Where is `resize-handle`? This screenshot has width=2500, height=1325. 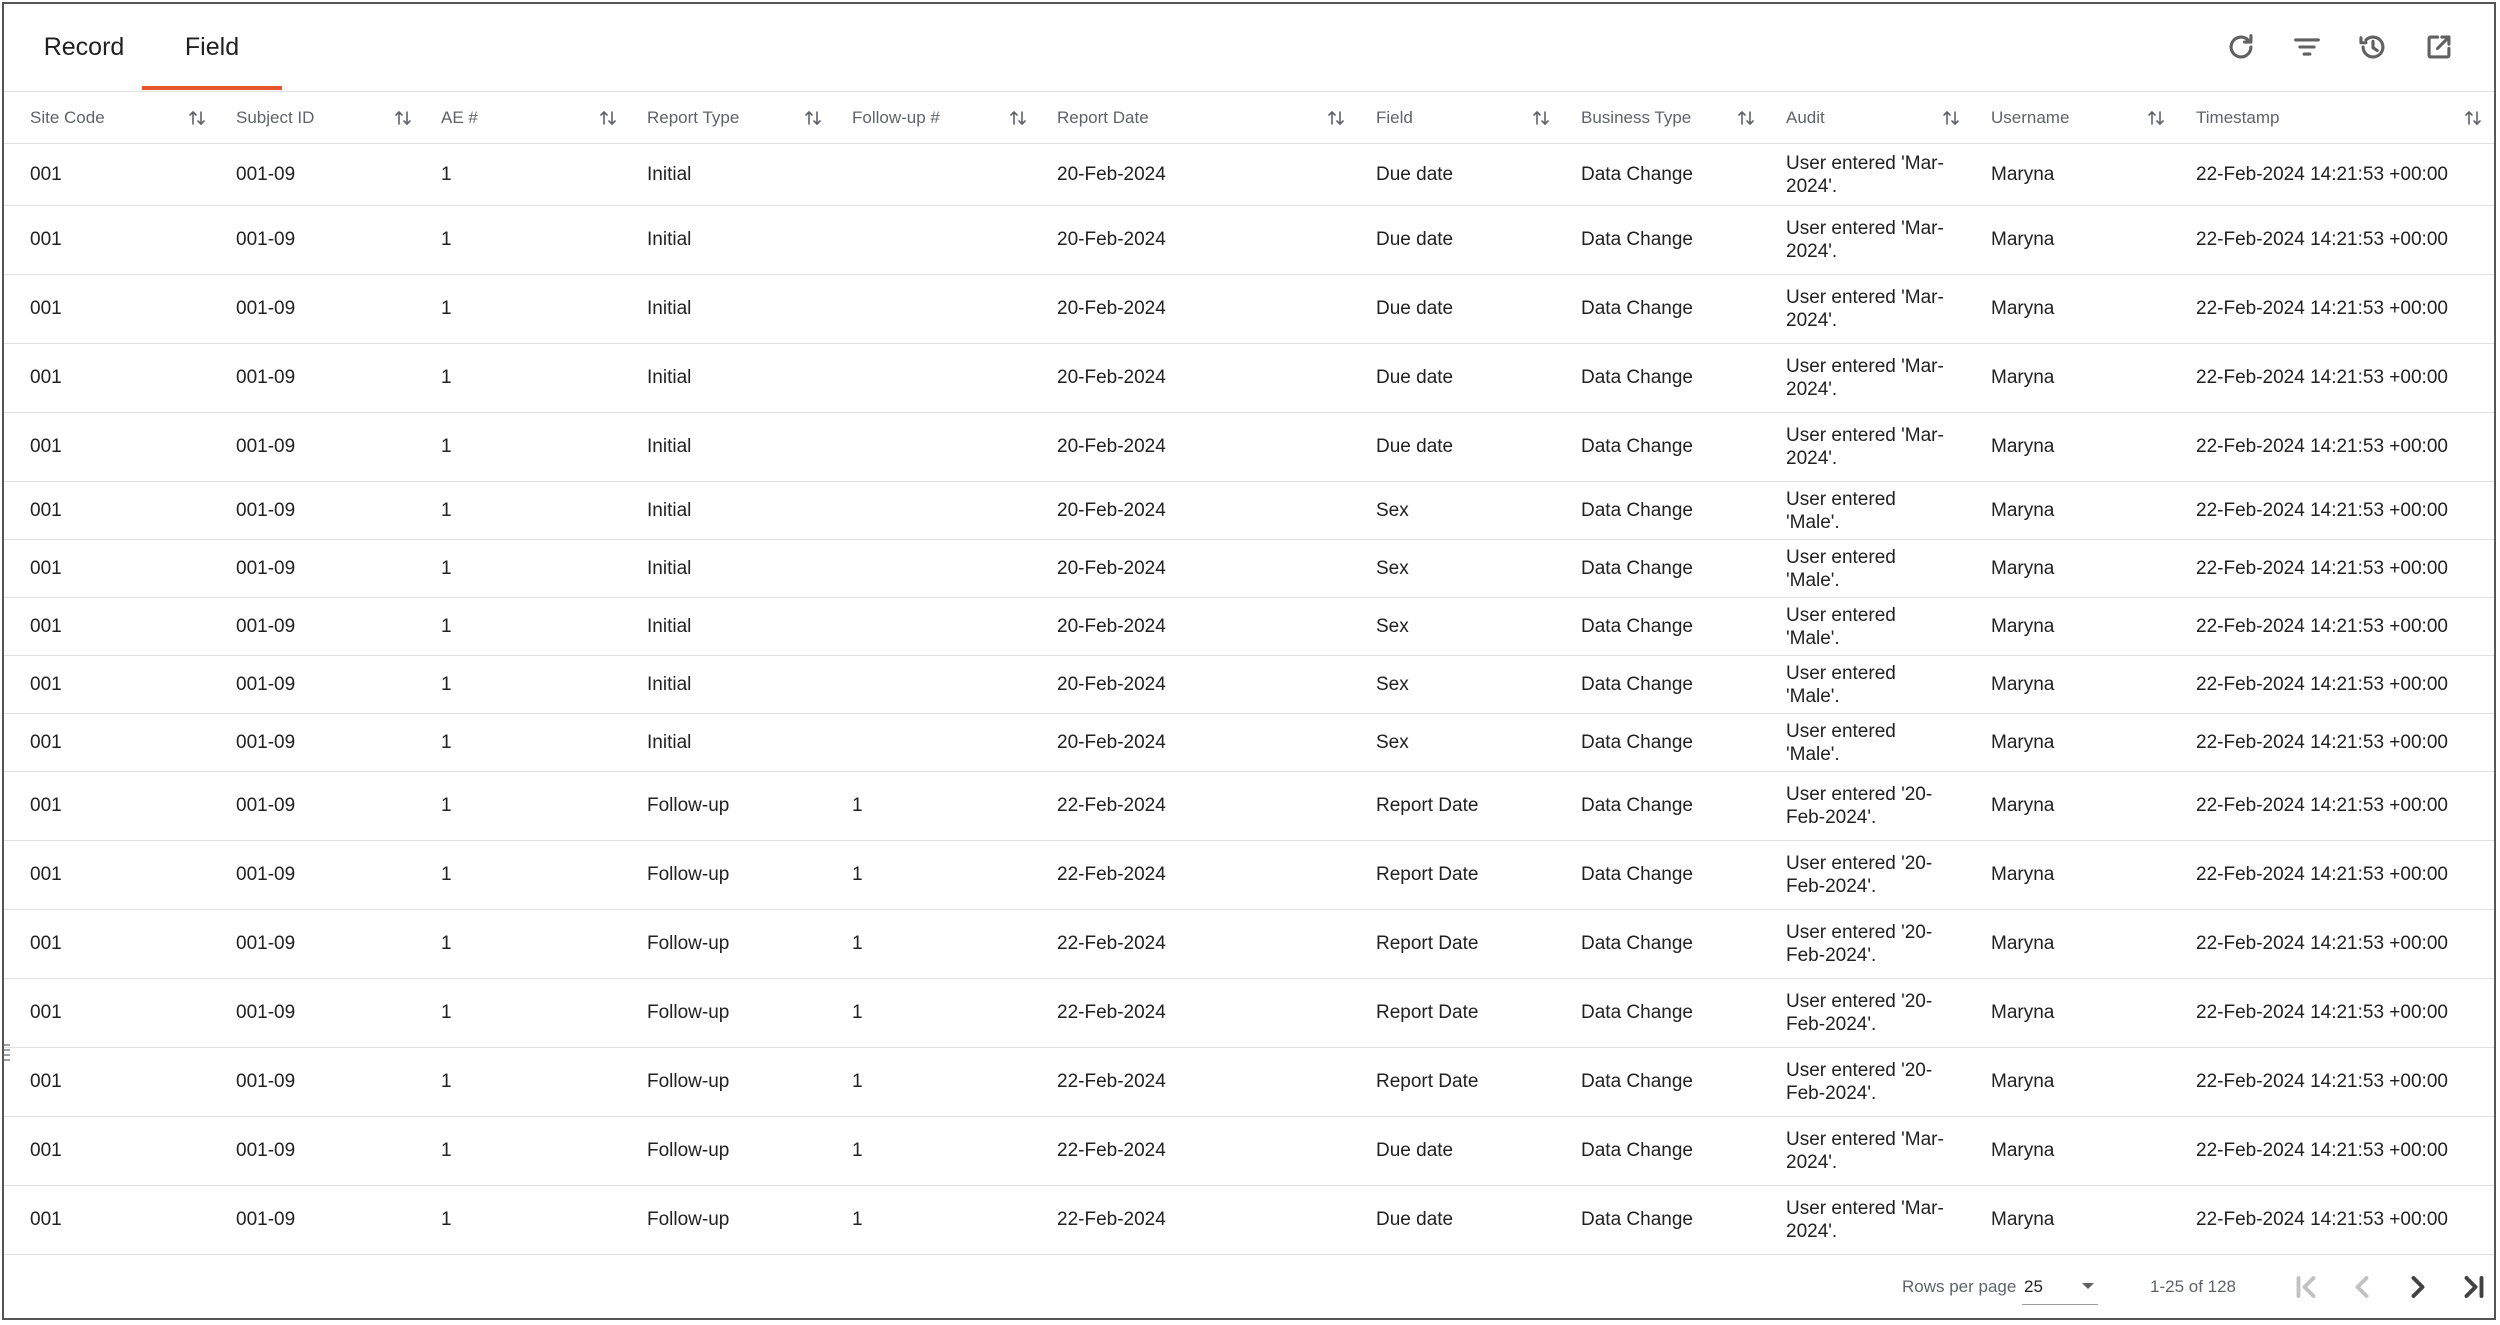
resize-handle is located at coordinates (7, 1056).